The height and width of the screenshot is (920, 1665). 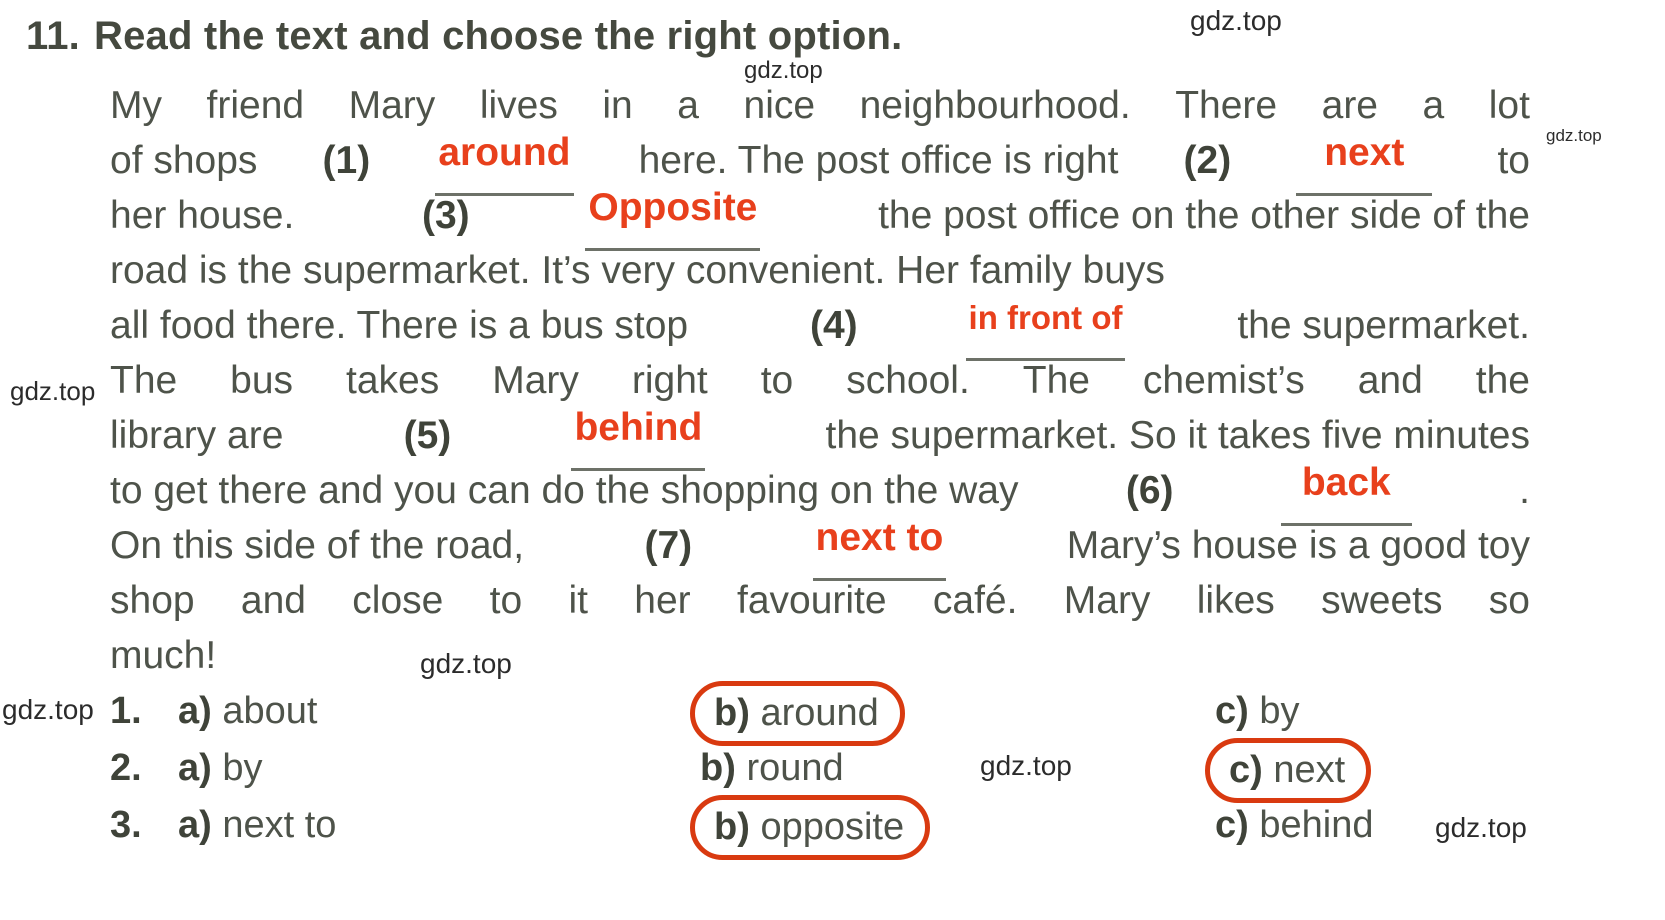 I want to click on option-label: behind, so click(x=1316, y=825).